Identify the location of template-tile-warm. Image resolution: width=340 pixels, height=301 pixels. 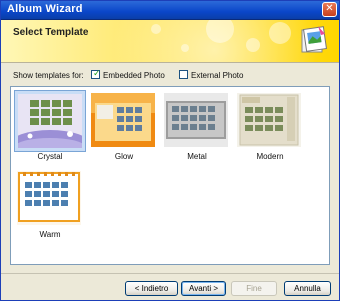
(50, 199).